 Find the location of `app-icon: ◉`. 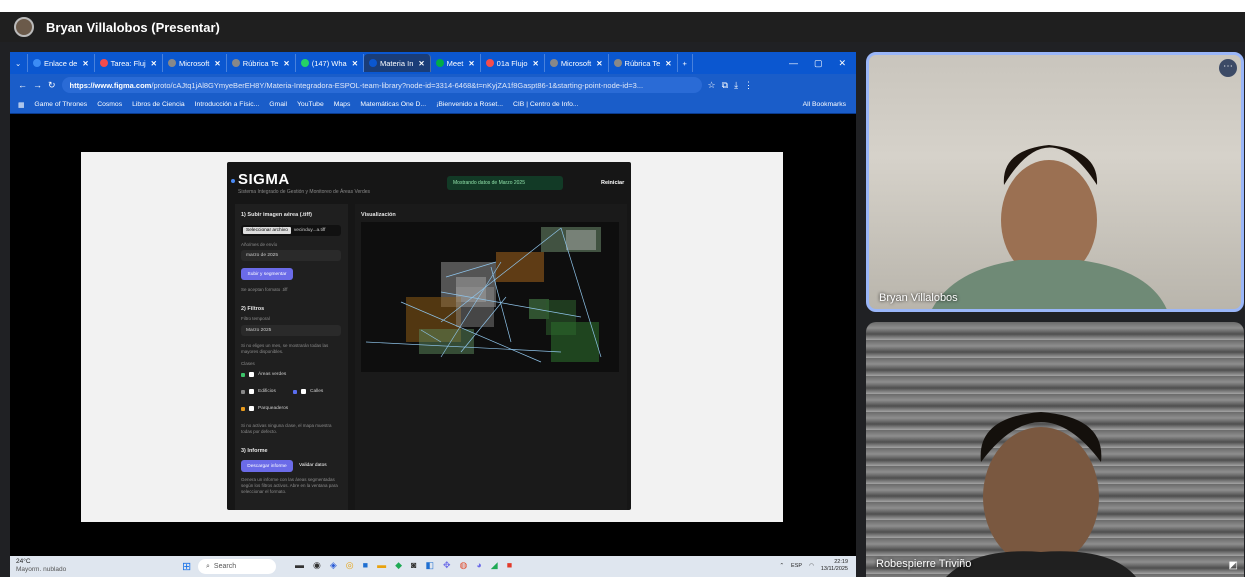

app-icon: ◉ is located at coordinates (317, 565).